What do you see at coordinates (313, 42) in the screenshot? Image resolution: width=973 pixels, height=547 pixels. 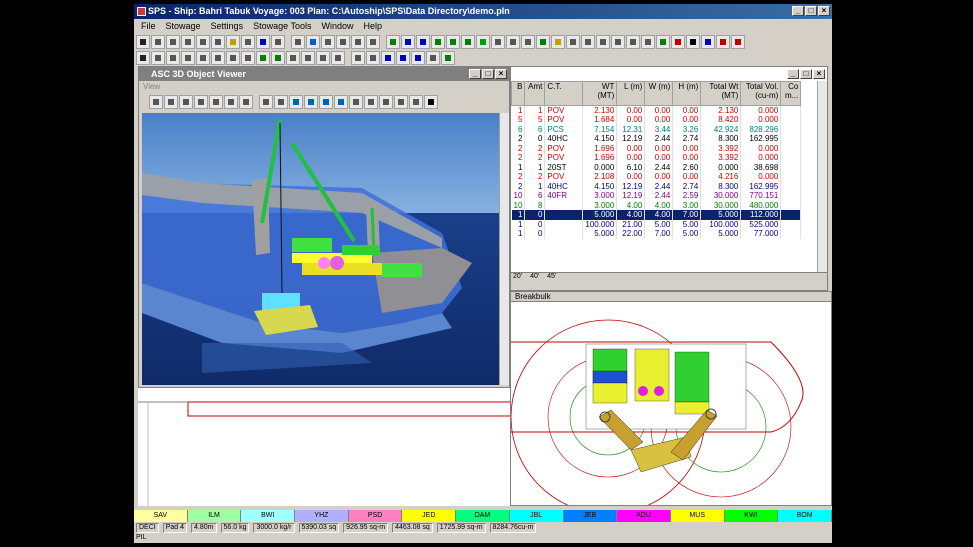 I see `print-icon` at bounding box center [313, 42].